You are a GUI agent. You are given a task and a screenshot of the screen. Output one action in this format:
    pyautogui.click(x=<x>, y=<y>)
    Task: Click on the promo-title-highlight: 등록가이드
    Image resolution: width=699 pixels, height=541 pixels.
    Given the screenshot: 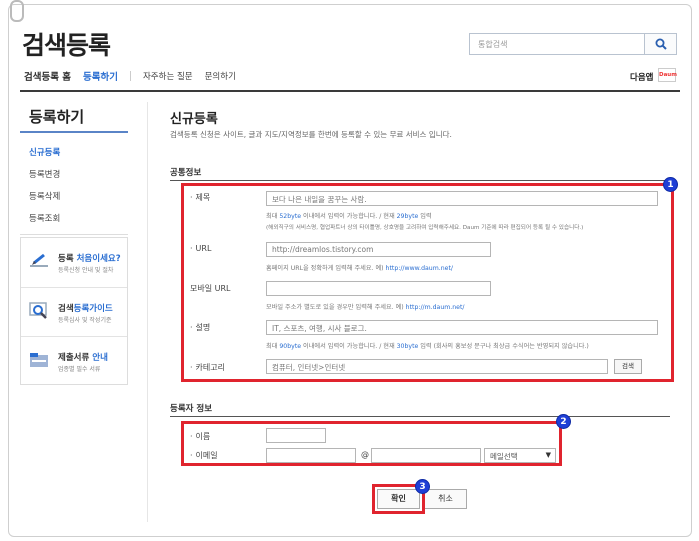 What is the action you would take?
    pyautogui.click(x=93, y=309)
    